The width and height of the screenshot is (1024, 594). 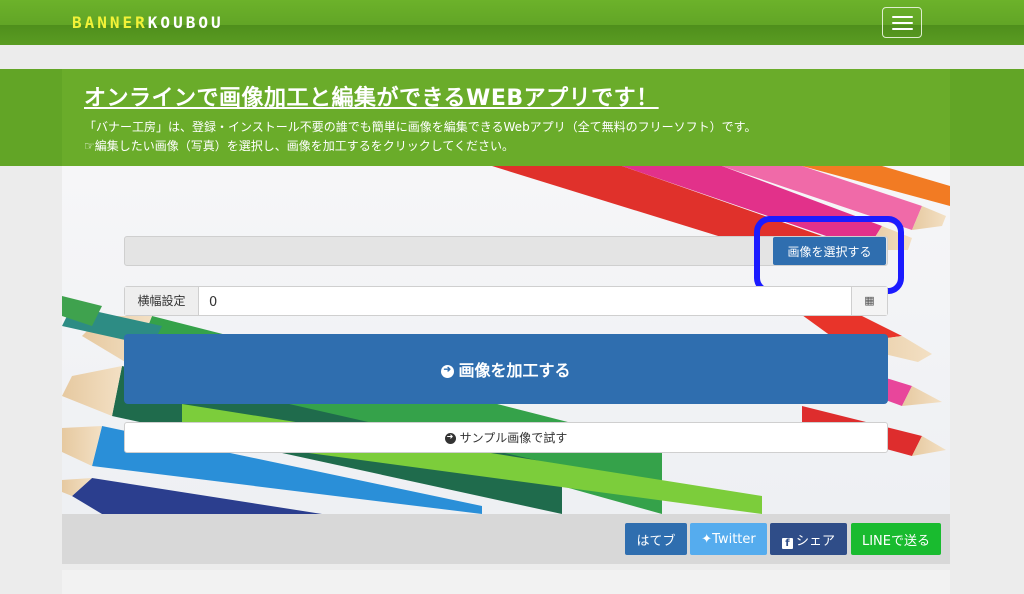 What do you see at coordinates (869, 301) in the screenshot?
I see `calculator-icon: ▦` at bounding box center [869, 301].